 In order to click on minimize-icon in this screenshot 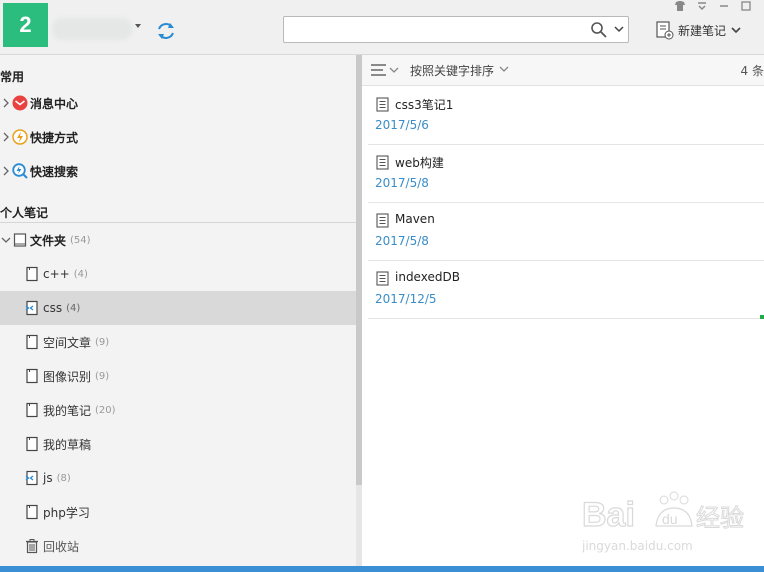, I will do `click(724, 6)`.